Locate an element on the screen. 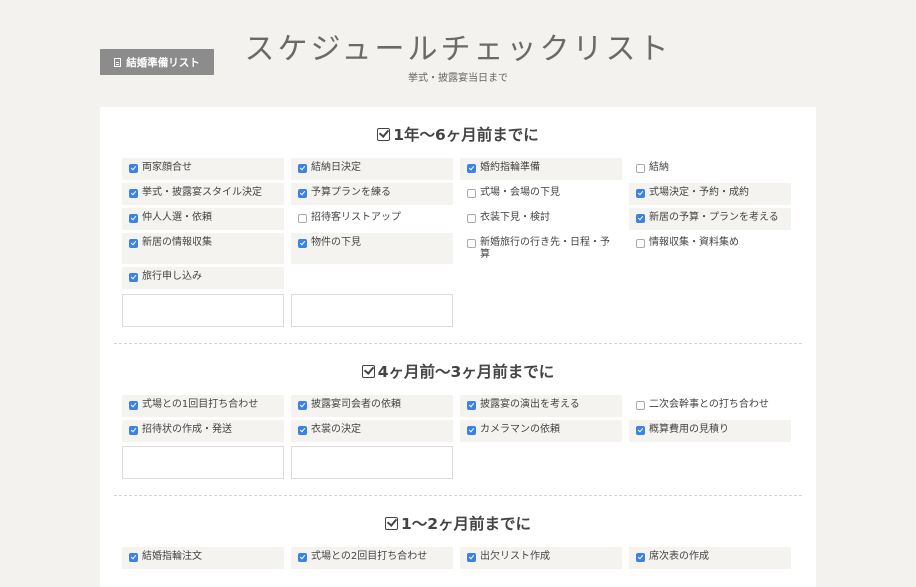 The height and width of the screenshot is (587, 916). checklist-item: 物件の下見 is located at coordinates (372, 248).